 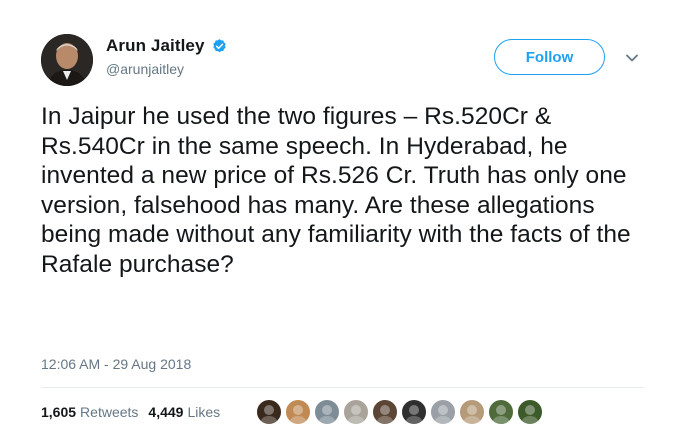 I want to click on profile-avatar, so click(x=67, y=60).